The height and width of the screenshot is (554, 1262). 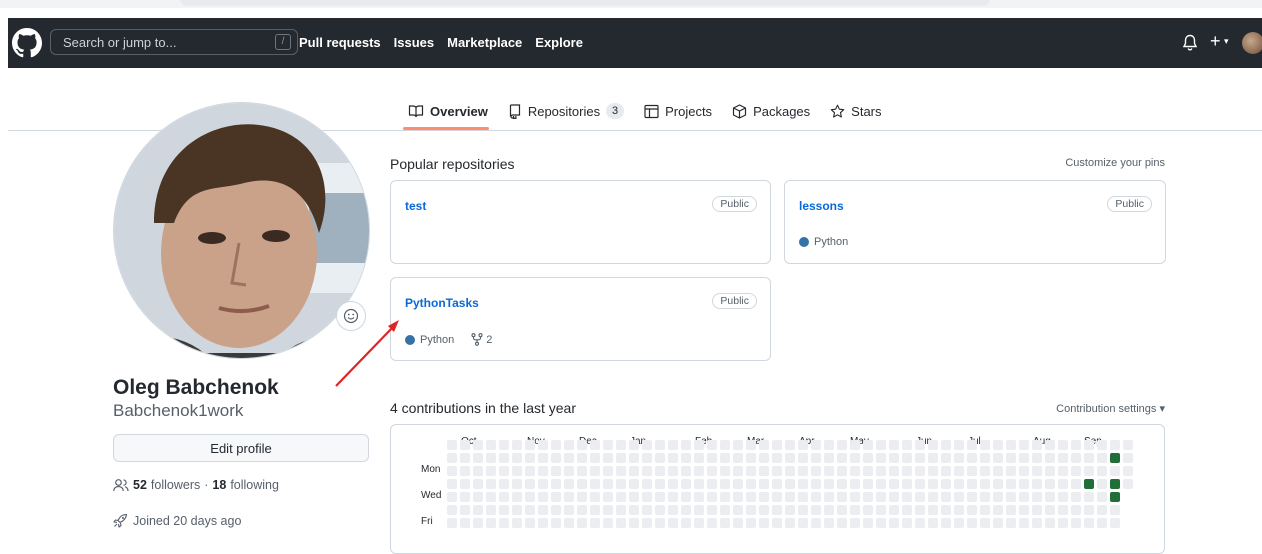 I want to click on user-avatar-small, so click(x=1252, y=43).